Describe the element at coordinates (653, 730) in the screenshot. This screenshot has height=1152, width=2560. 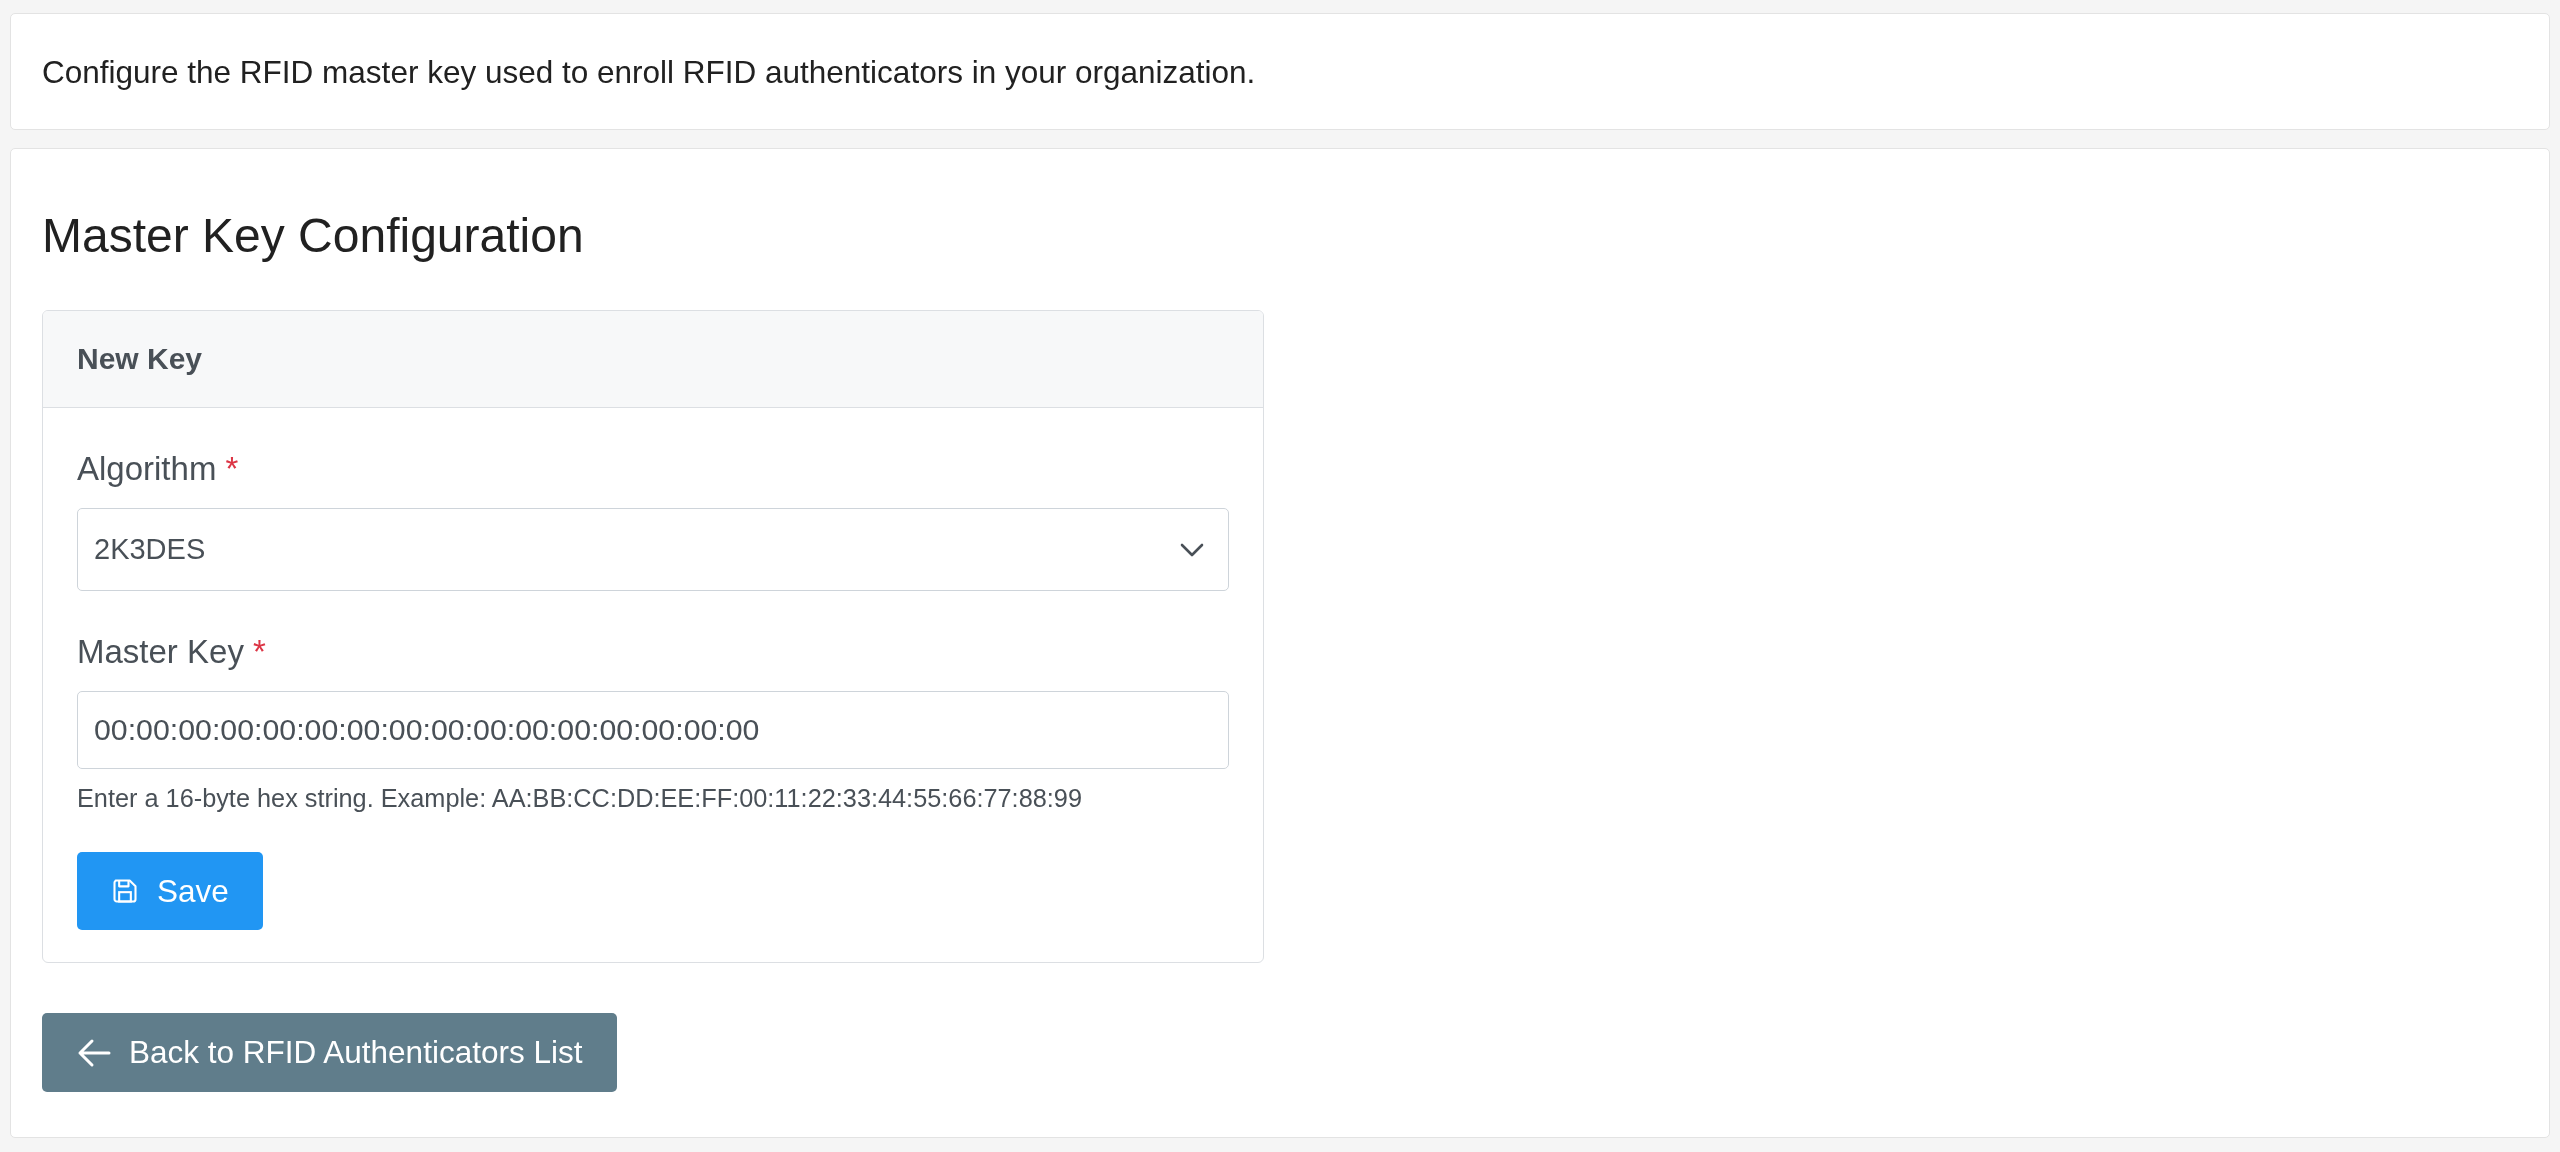
I see `key-input: 00:00:00:00:00:00:00:00:00:00:00:00:00:00:00:00` at that location.